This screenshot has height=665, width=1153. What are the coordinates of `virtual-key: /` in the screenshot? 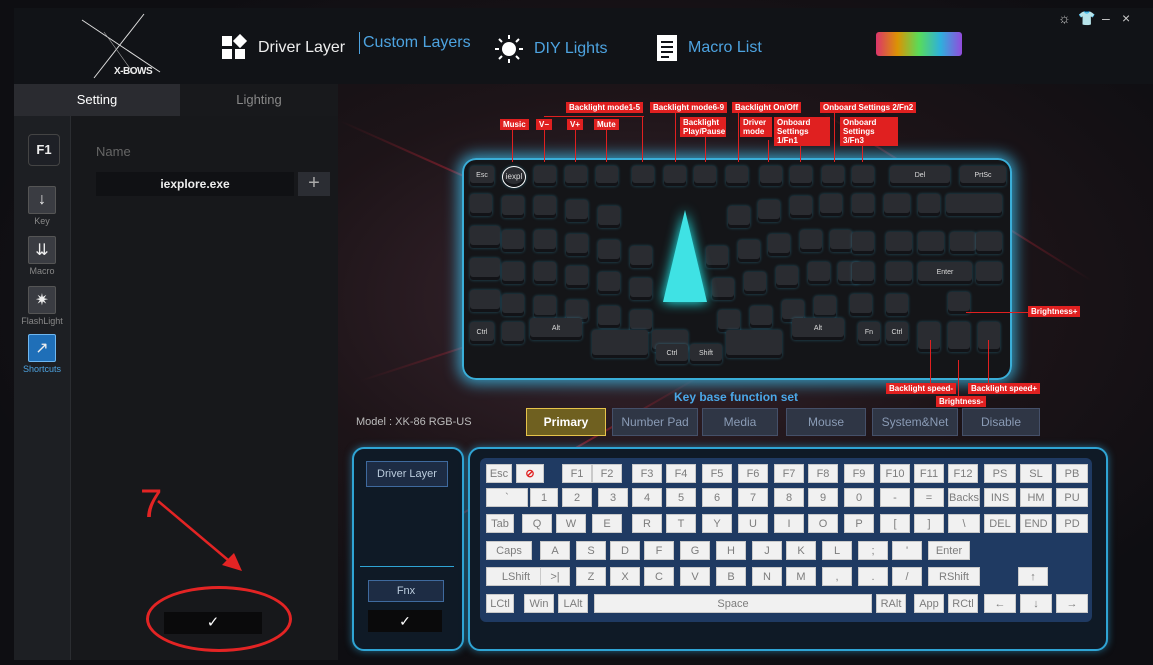 It's located at (907, 576).